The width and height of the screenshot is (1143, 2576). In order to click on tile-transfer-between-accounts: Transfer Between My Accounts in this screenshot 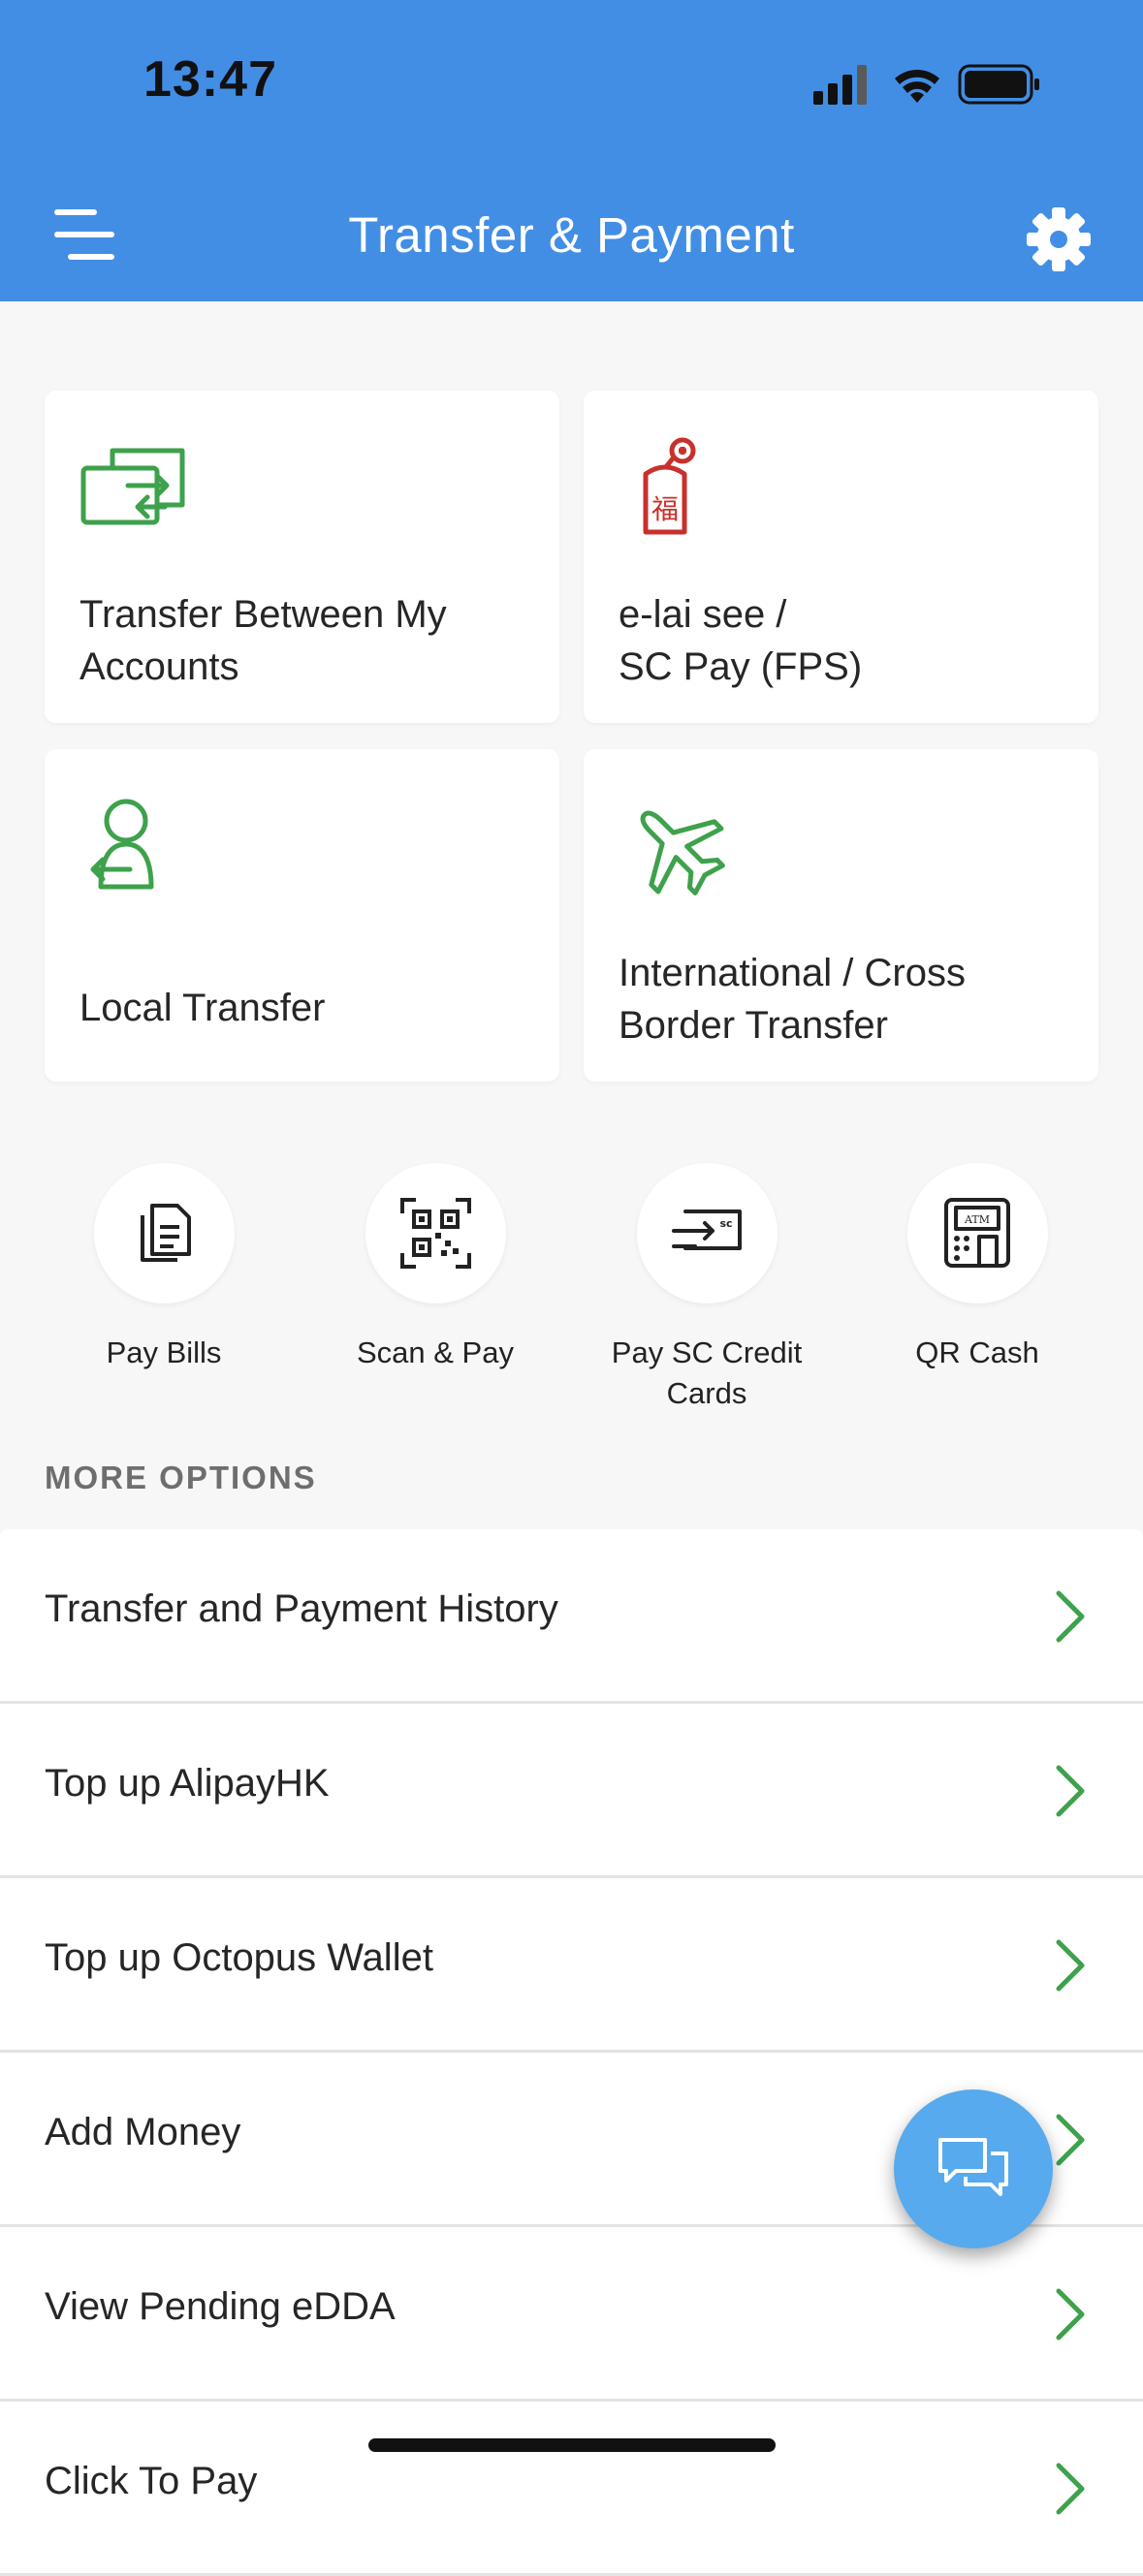, I will do `click(302, 557)`.